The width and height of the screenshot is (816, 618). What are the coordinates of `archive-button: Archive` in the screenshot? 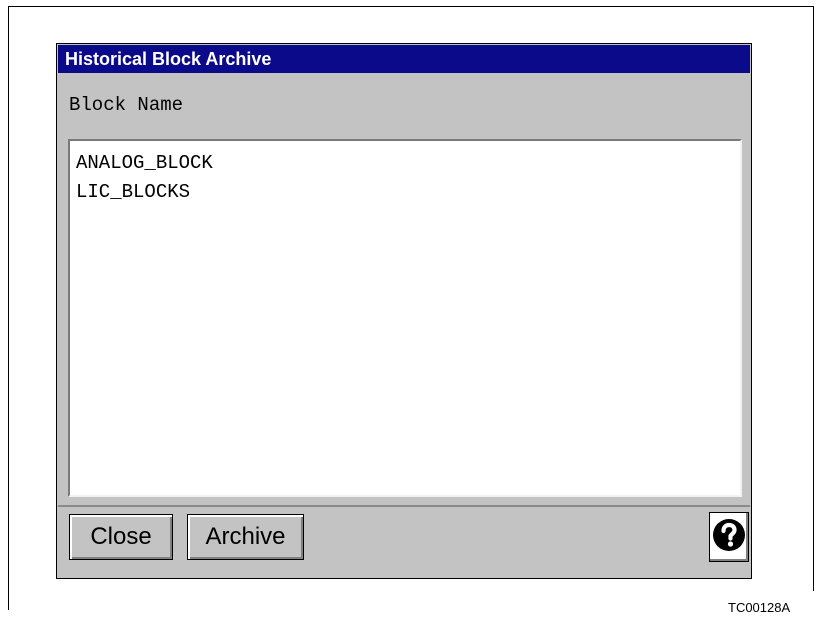 It's located at (245, 537).